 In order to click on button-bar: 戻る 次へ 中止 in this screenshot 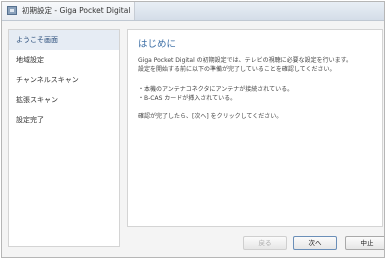, I will do `click(255, 242)`.